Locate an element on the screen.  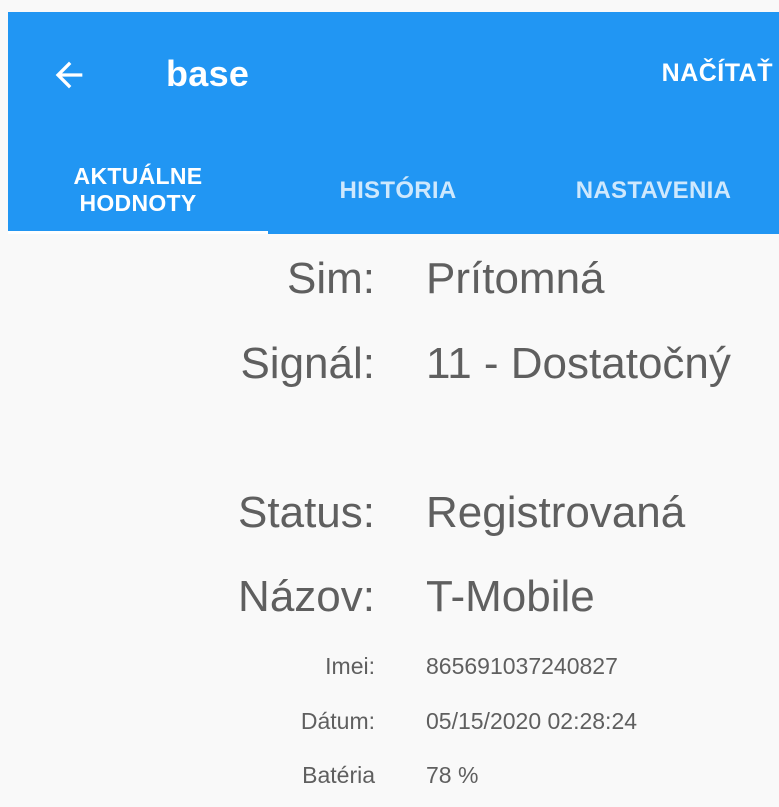
tab-history-label: HISTÓRIA is located at coordinates (398, 190).